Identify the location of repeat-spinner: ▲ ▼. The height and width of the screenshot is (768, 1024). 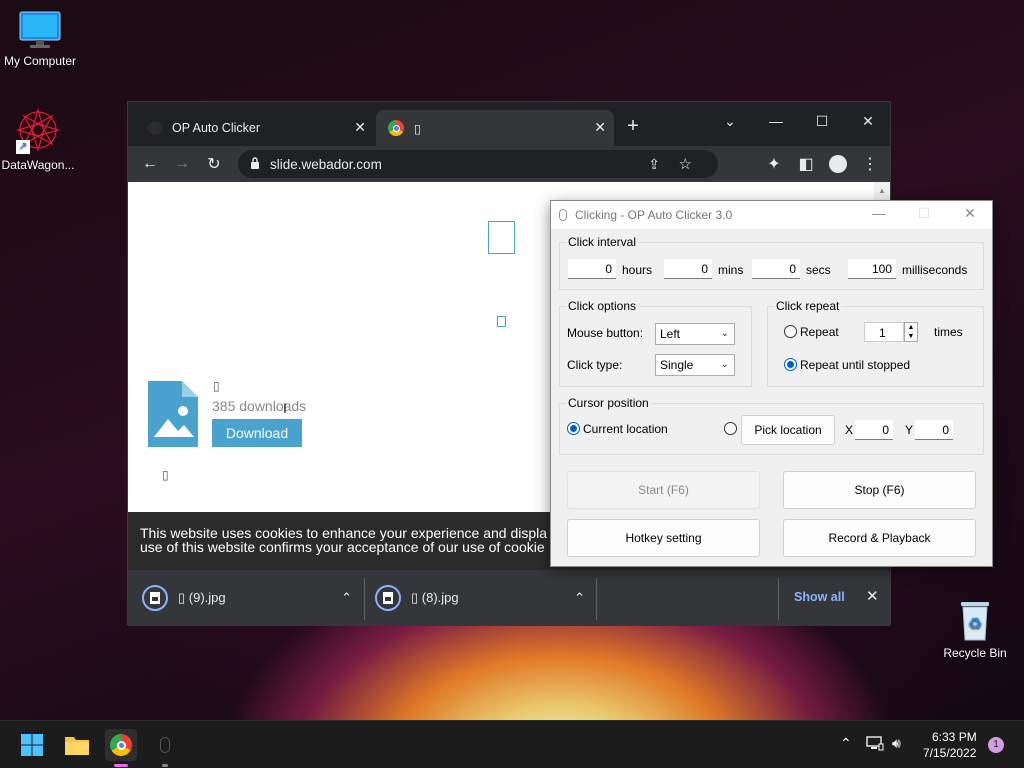
(911, 332).